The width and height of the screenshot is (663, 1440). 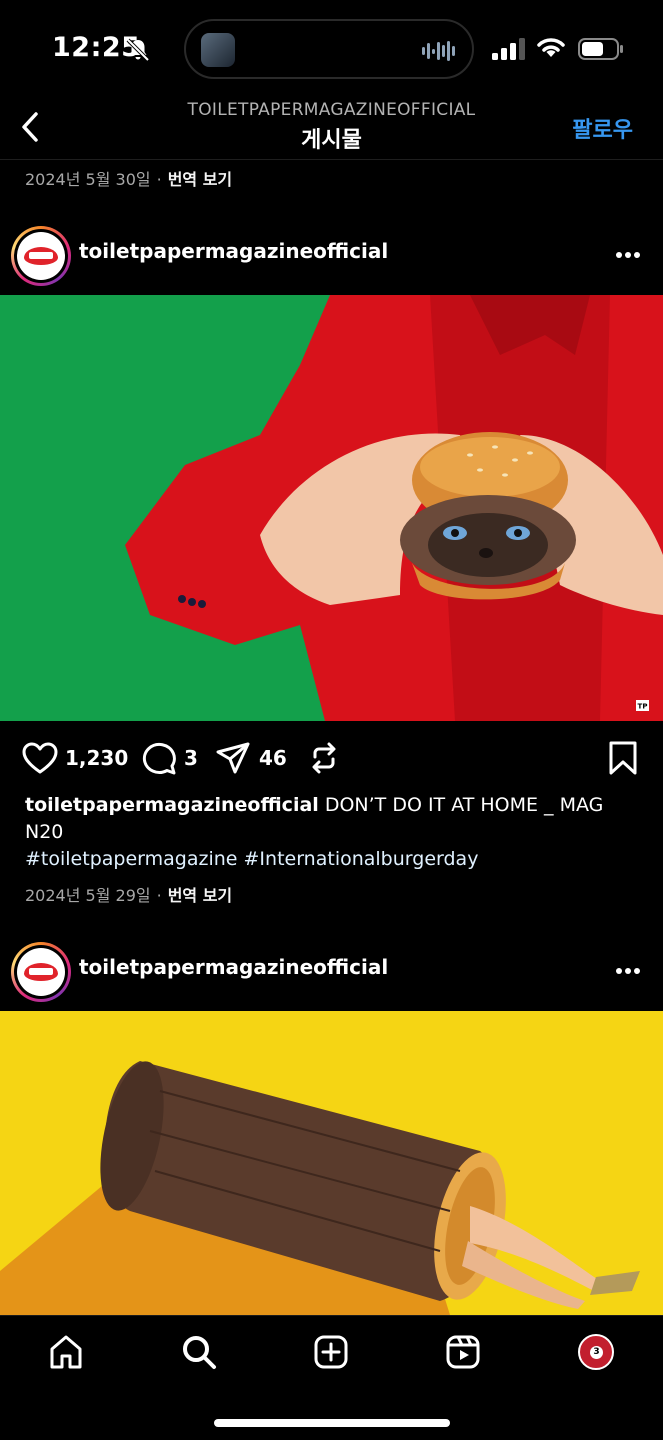 What do you see at coordinates (331, 110) in the screenshot?
I see `header-account-name: TOILETPAPERMAGAZINEOFFICIAL` at bounding box center [331, 110].